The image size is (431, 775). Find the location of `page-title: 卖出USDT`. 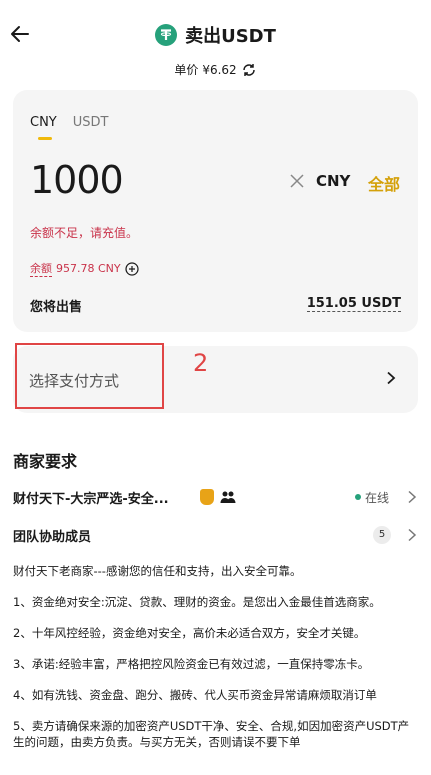

page-title: 卖出USDT is located at coordinates (230, 36).